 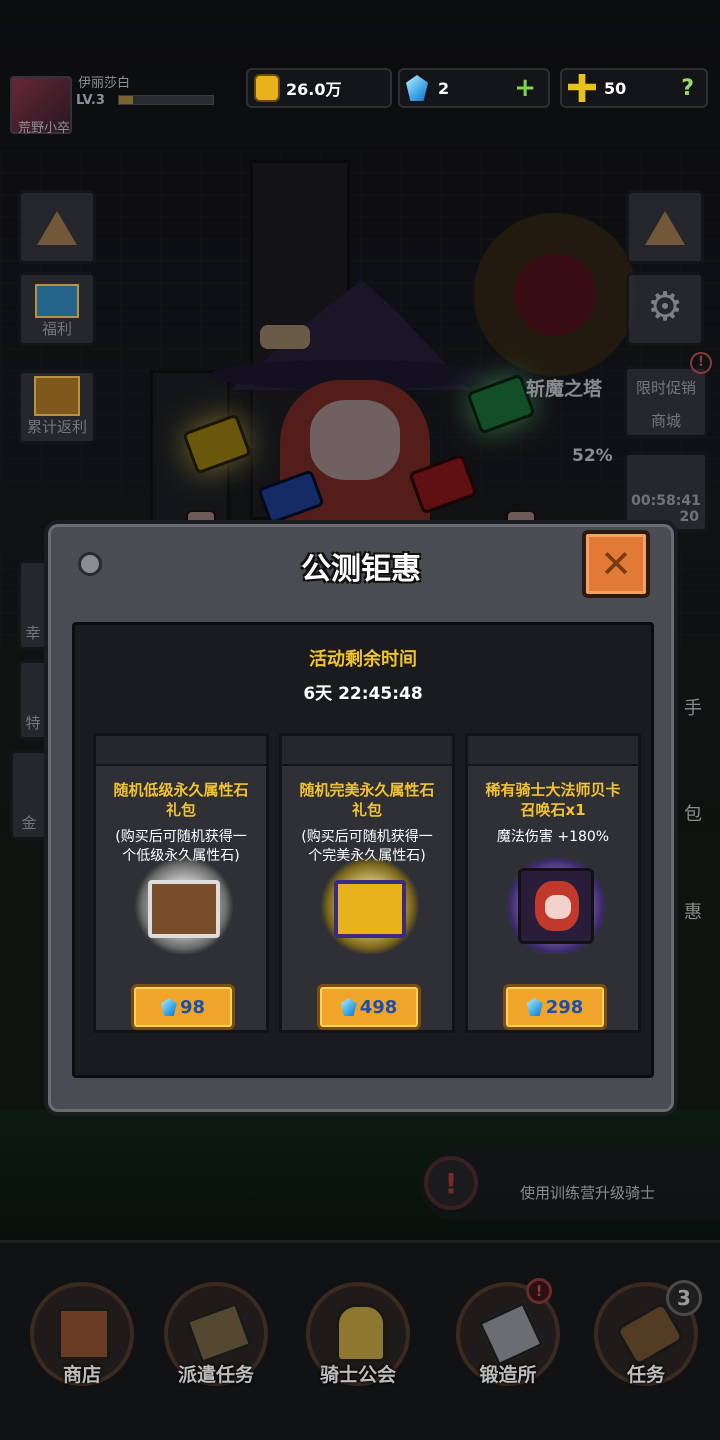 I want to click on mall-label: 商城, so click(x=665, y=421).